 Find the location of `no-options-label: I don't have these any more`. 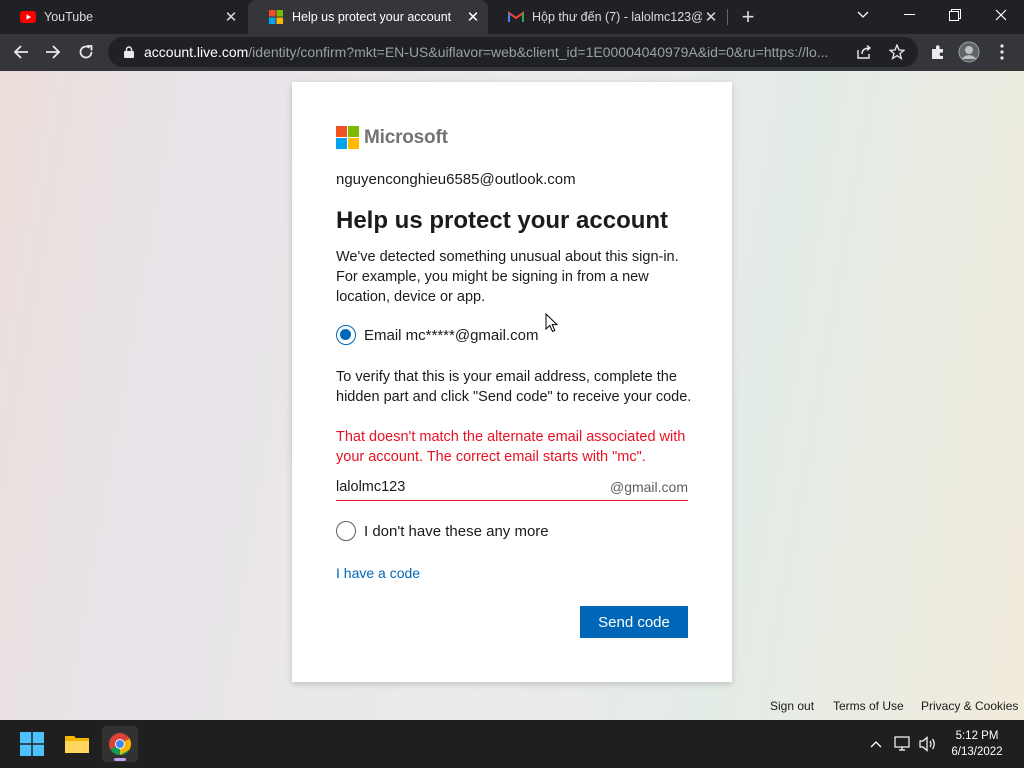

no-options-label: I don't have these any more is located at coordinates (456, 531).